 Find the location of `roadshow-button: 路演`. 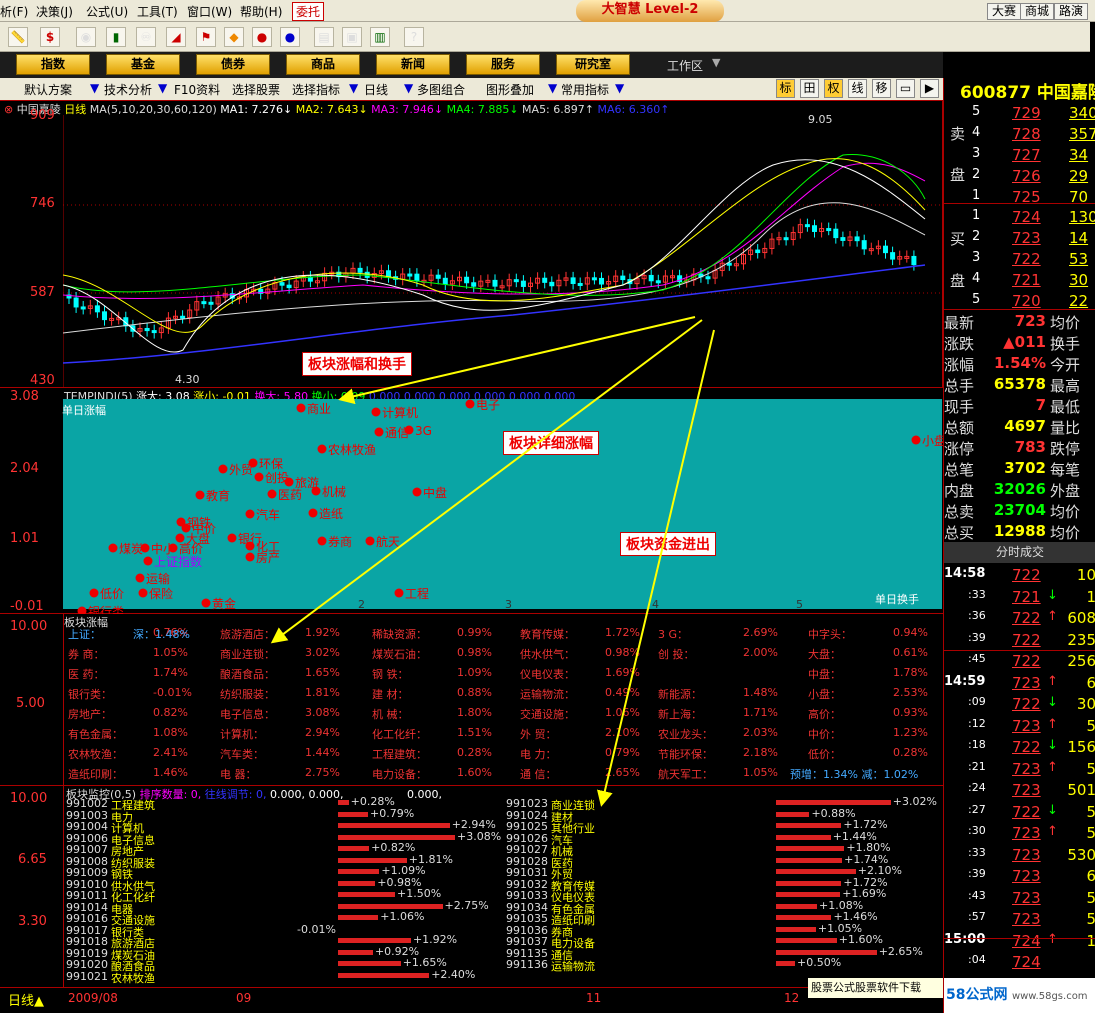

roadshow-button: 路演 is located at coordinates (1071, 11).